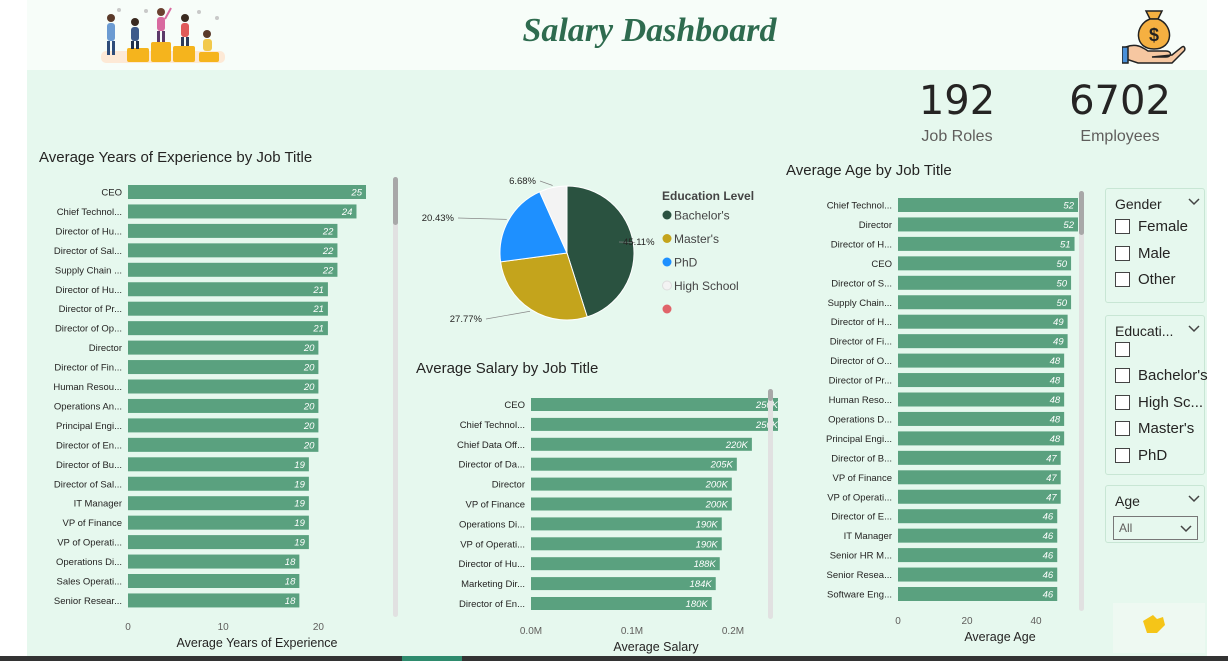 The width and height of the screenshot is (1228, 661). Describe the element at coordinates (1058, 342) in the screenshot. I see `bar-value-label: 49` at that location.